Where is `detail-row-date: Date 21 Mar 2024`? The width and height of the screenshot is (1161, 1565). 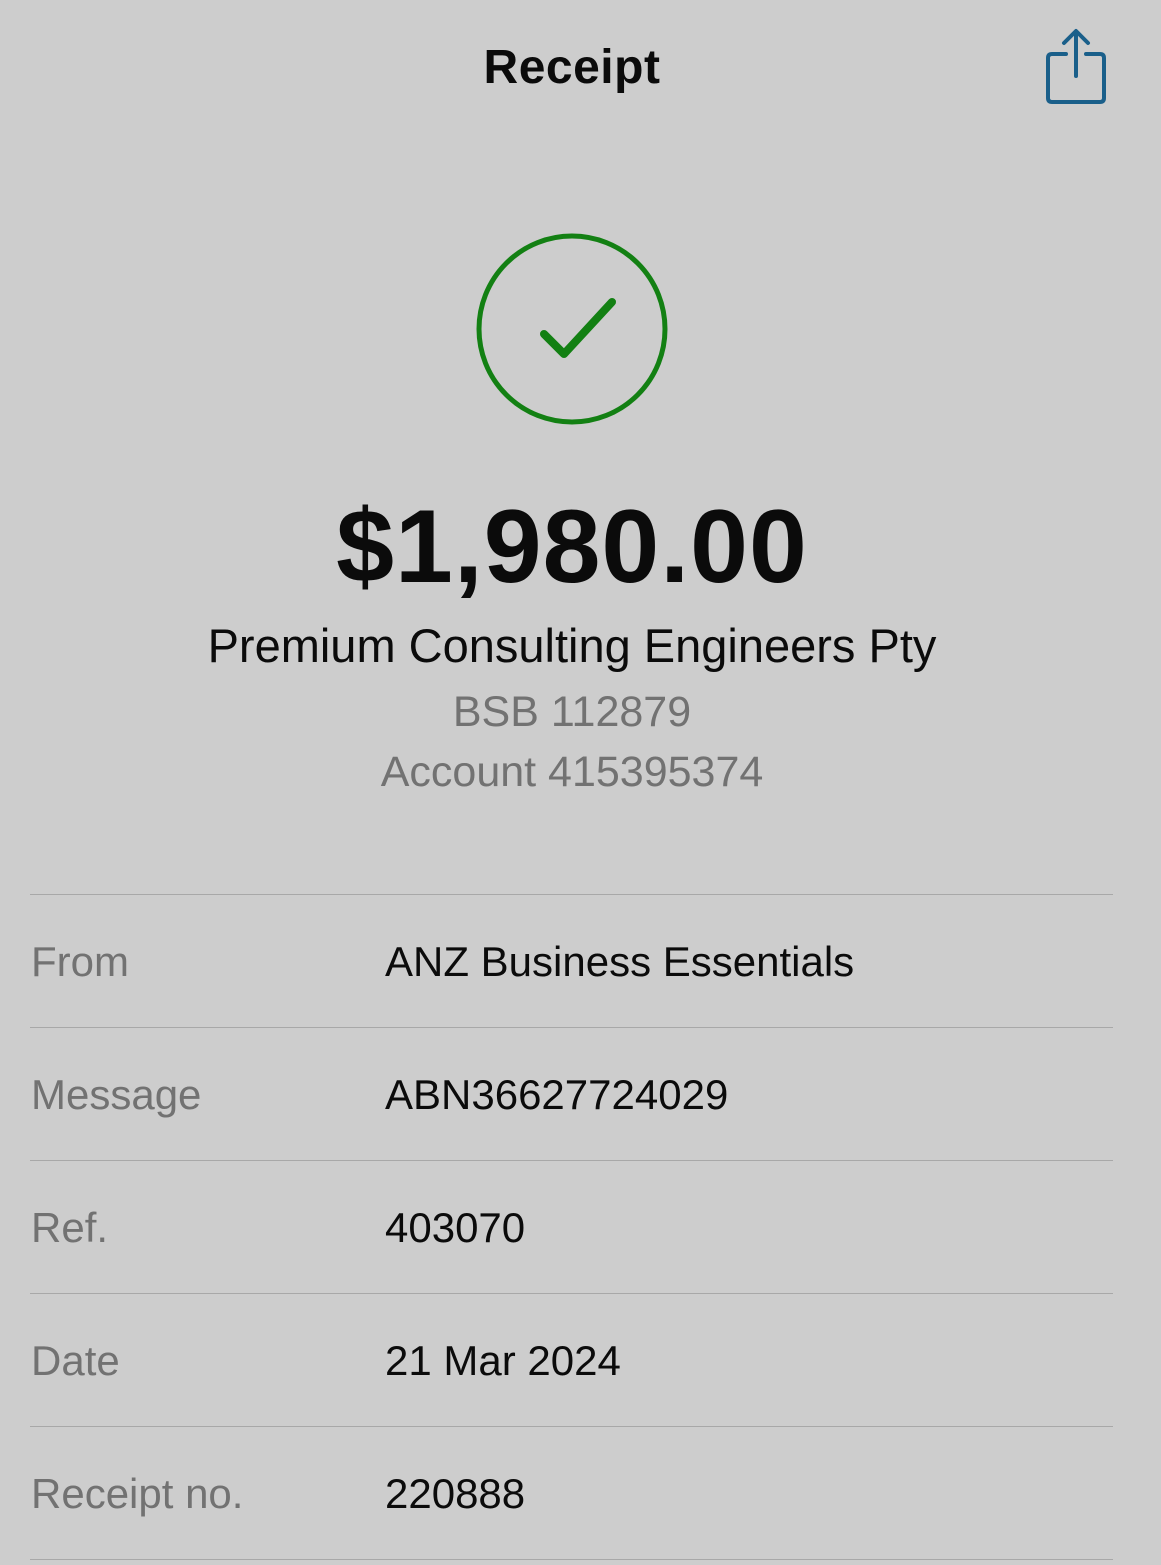 detail-row-date: Date 21 Mar 2024 is located at coordinates (571, 1360).